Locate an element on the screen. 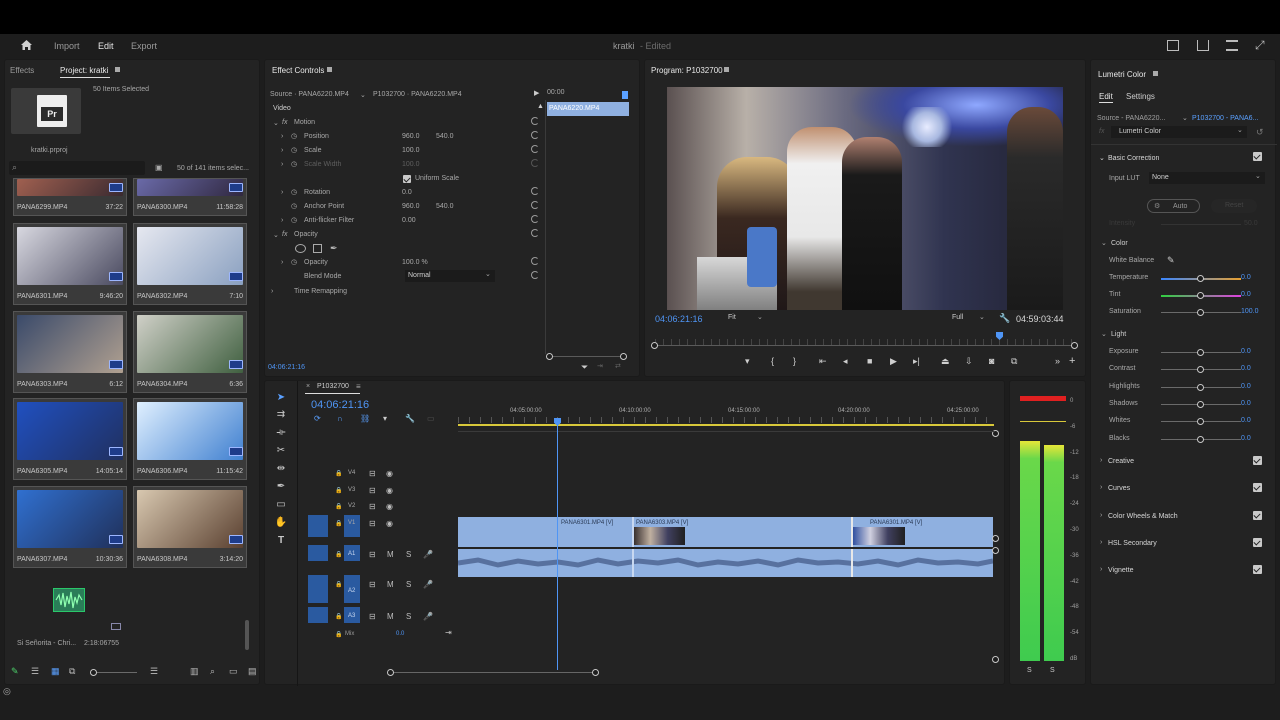 The image size is (1280, 720). ec-zoom-left-knob is located at coordinates (549, 356).